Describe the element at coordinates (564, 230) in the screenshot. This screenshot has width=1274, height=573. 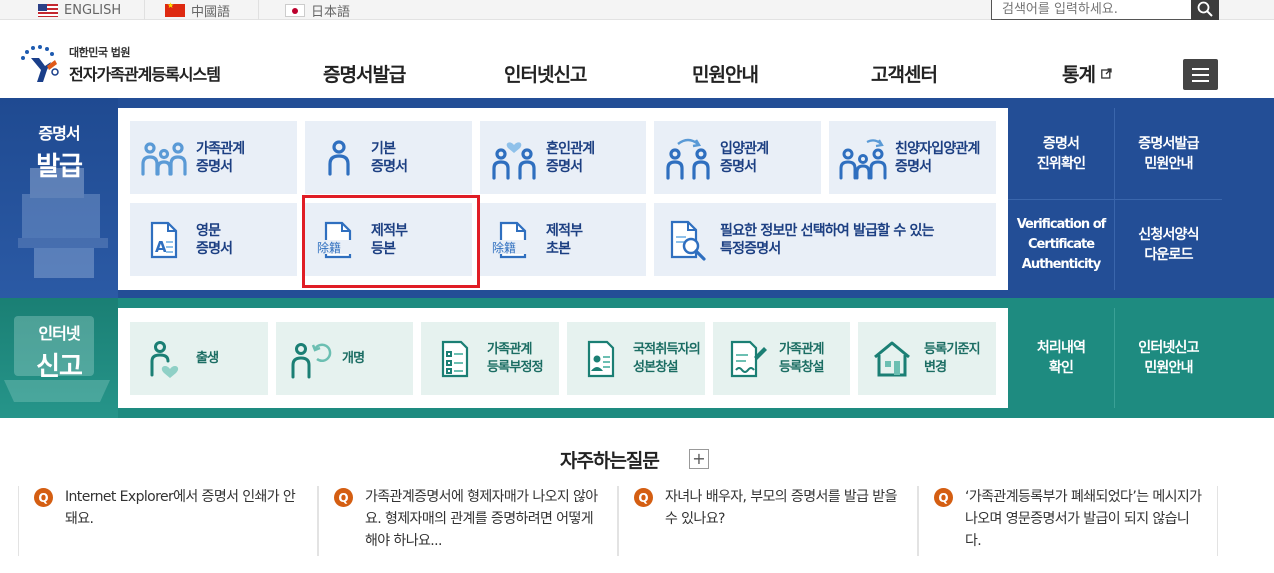
I see `tile-label-line1: 제적부` at that location.